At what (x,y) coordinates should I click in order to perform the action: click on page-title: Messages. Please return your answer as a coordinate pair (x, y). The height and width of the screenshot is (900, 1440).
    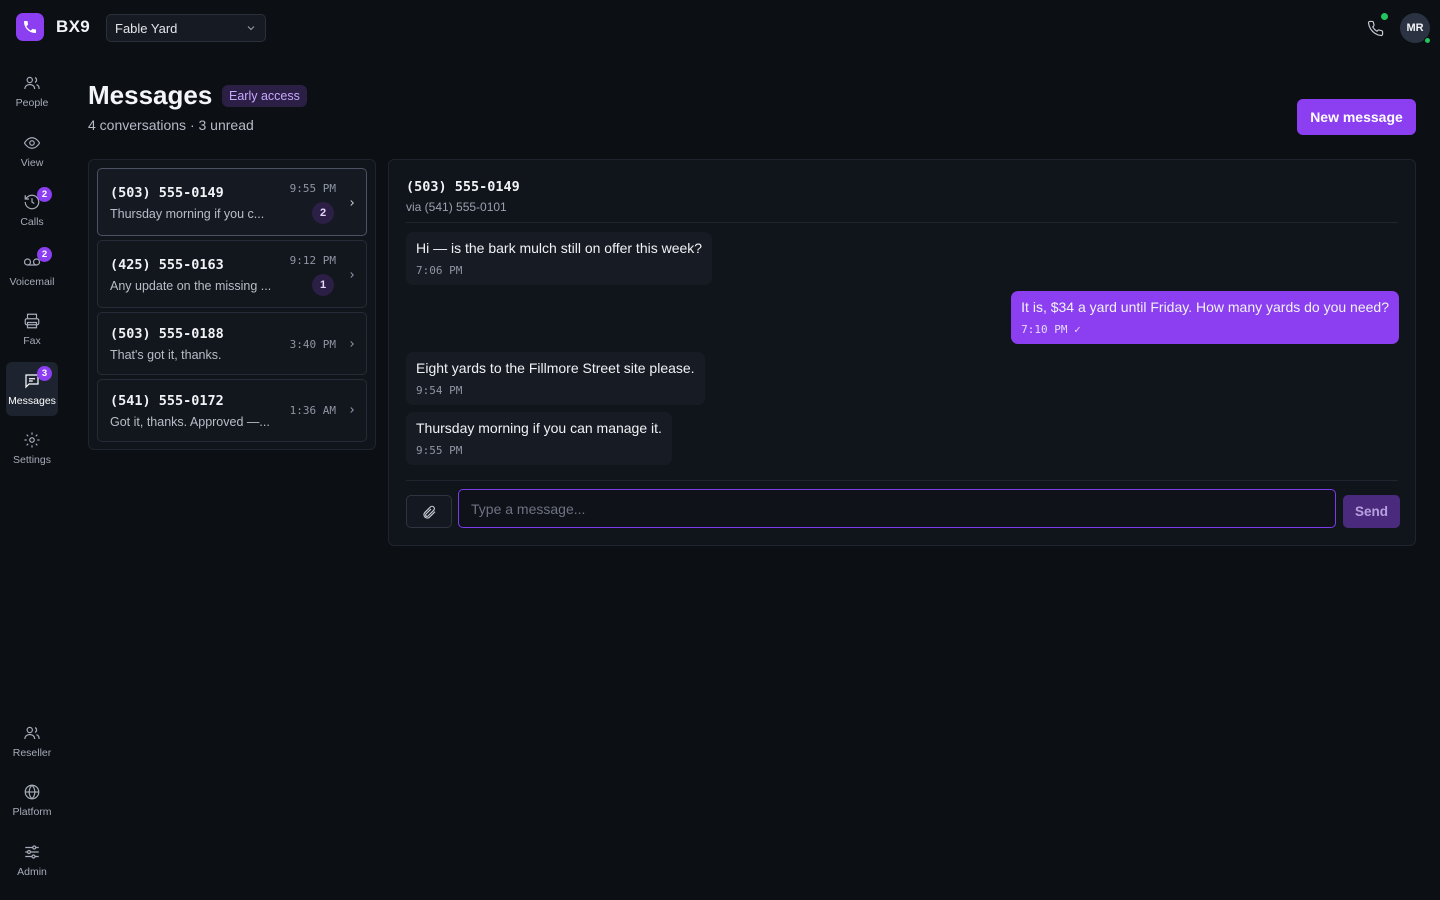
    Looking at the image, I should click on (150, 95).